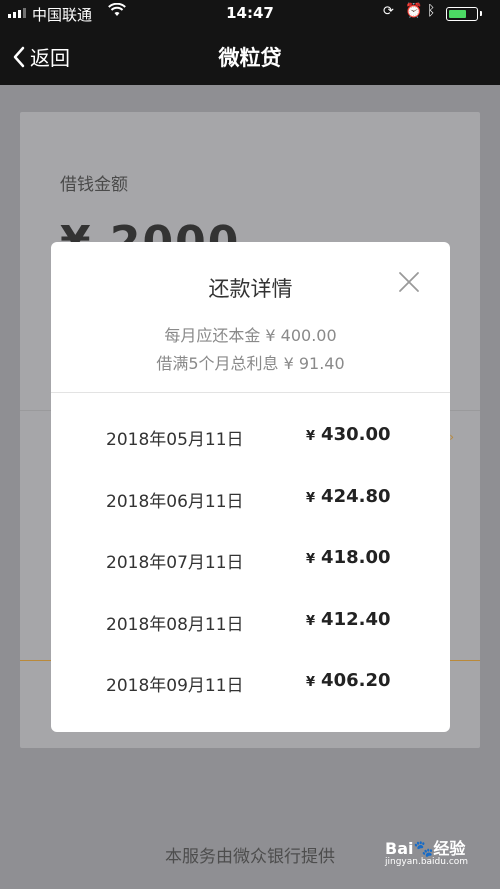  I want to click on row-date: 2018年07月11日, so click(175, 563).